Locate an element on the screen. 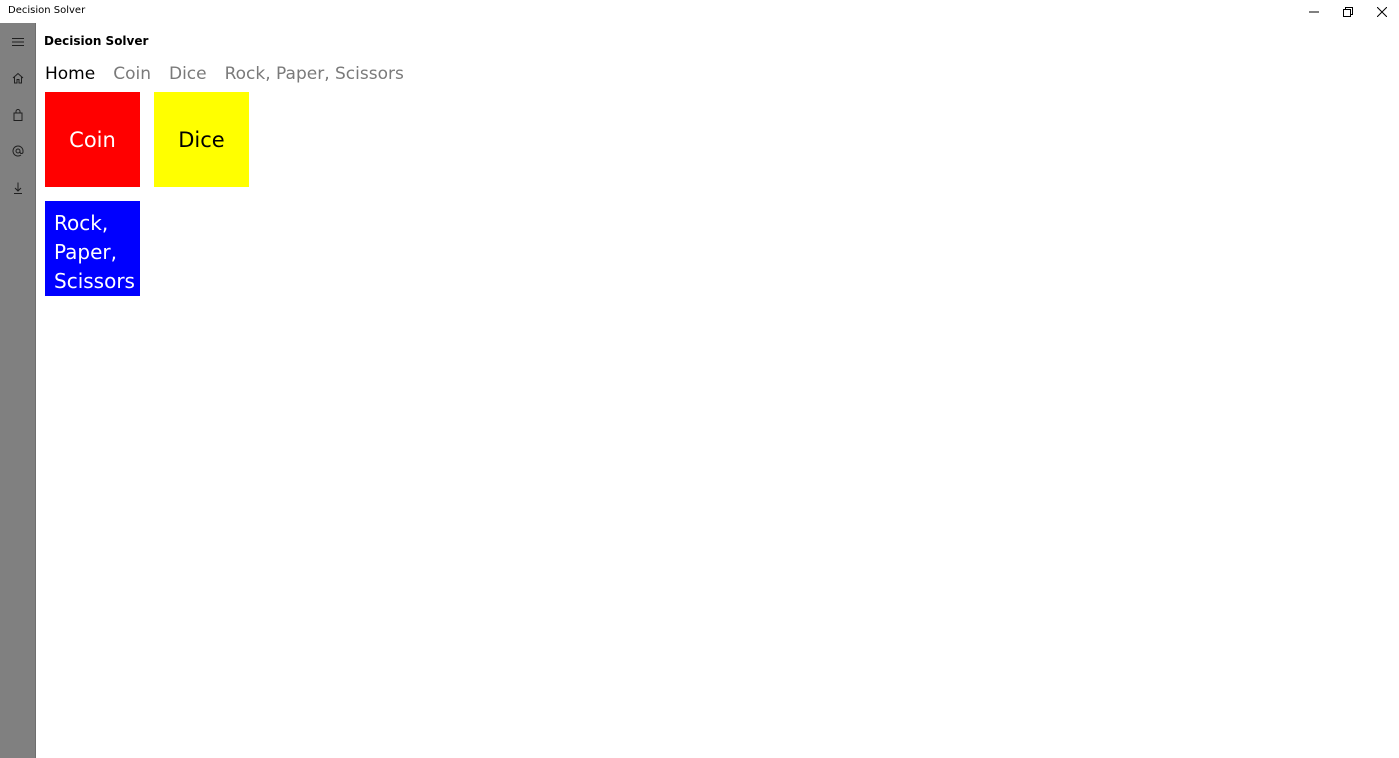 This screenshot has height=758, width=1399. pivot-tabs: Home Coin Dice Rock, Paper, Scissors is located at coordinates (224, 74).